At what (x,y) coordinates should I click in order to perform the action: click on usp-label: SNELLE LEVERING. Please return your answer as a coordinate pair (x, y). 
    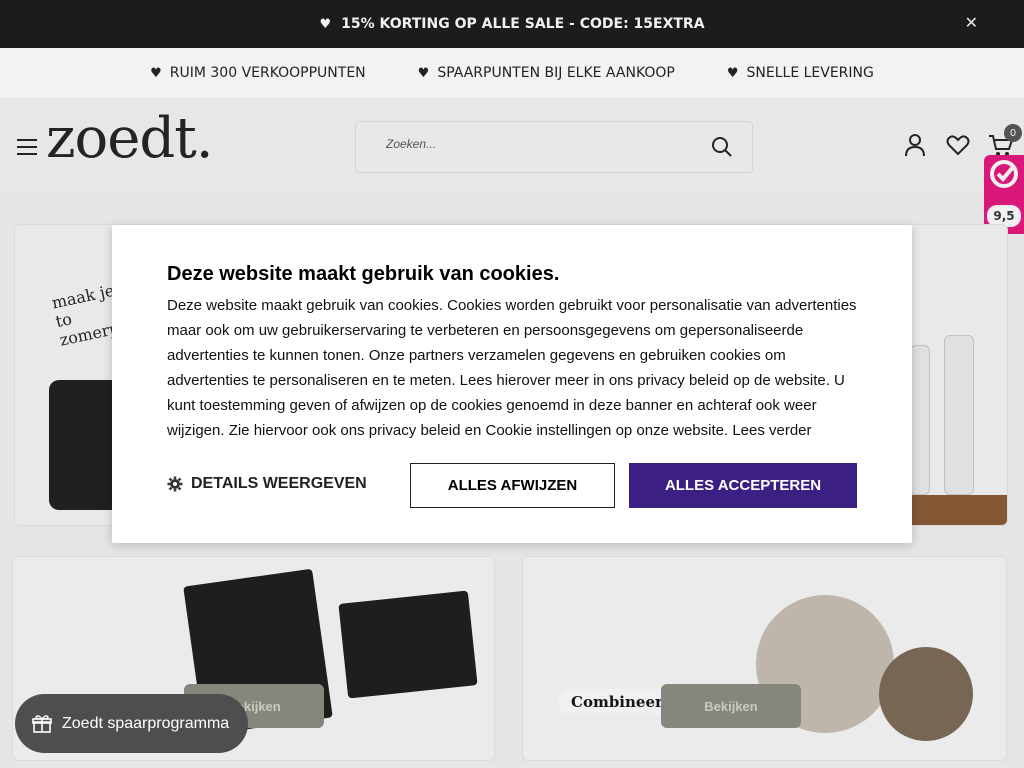
    Looking at the image, I should click on (810, 73).